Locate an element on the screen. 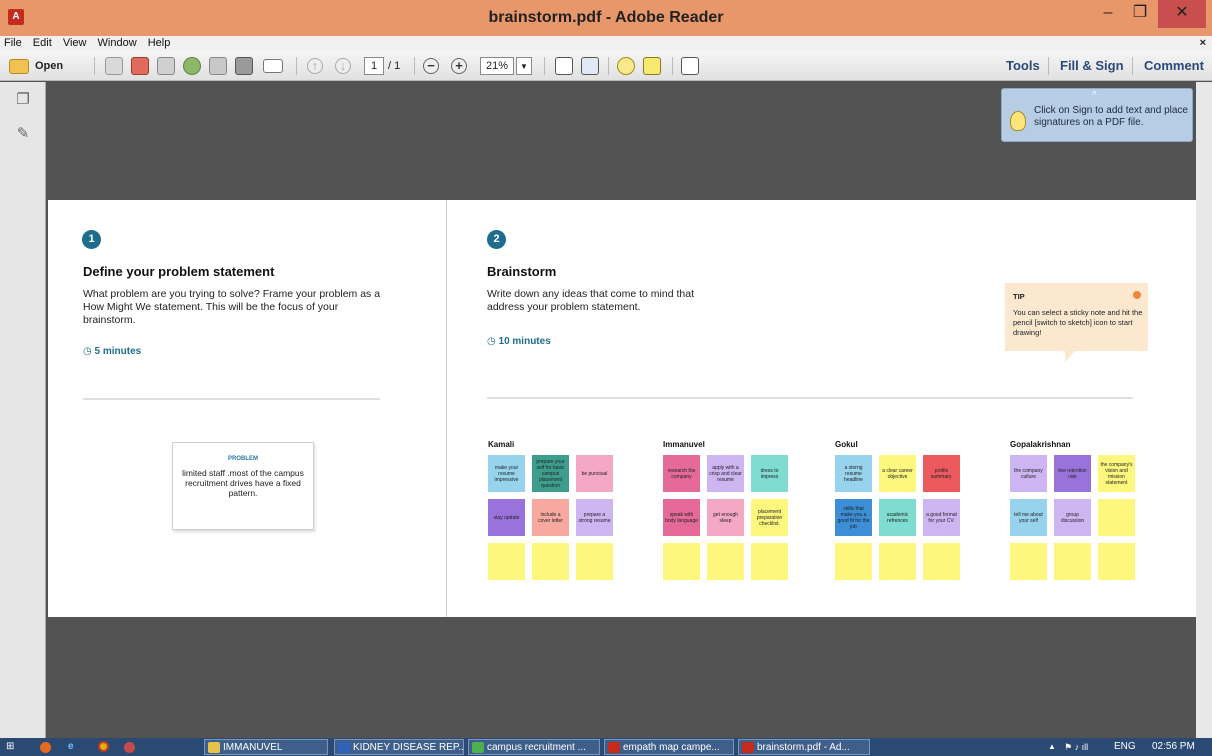 The height and width of the screenshot is (756, 1212). upload-button is located at coordinates (192, 66).